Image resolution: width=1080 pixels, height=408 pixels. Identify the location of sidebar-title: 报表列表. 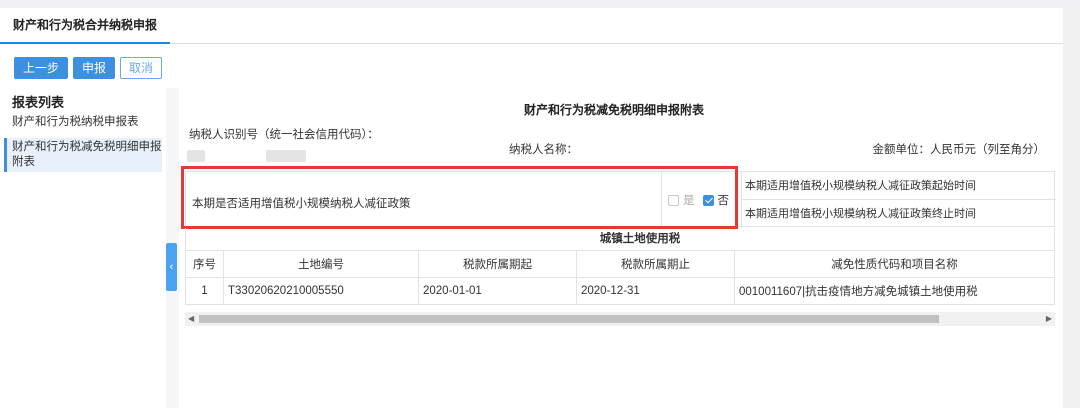
(38, 102).